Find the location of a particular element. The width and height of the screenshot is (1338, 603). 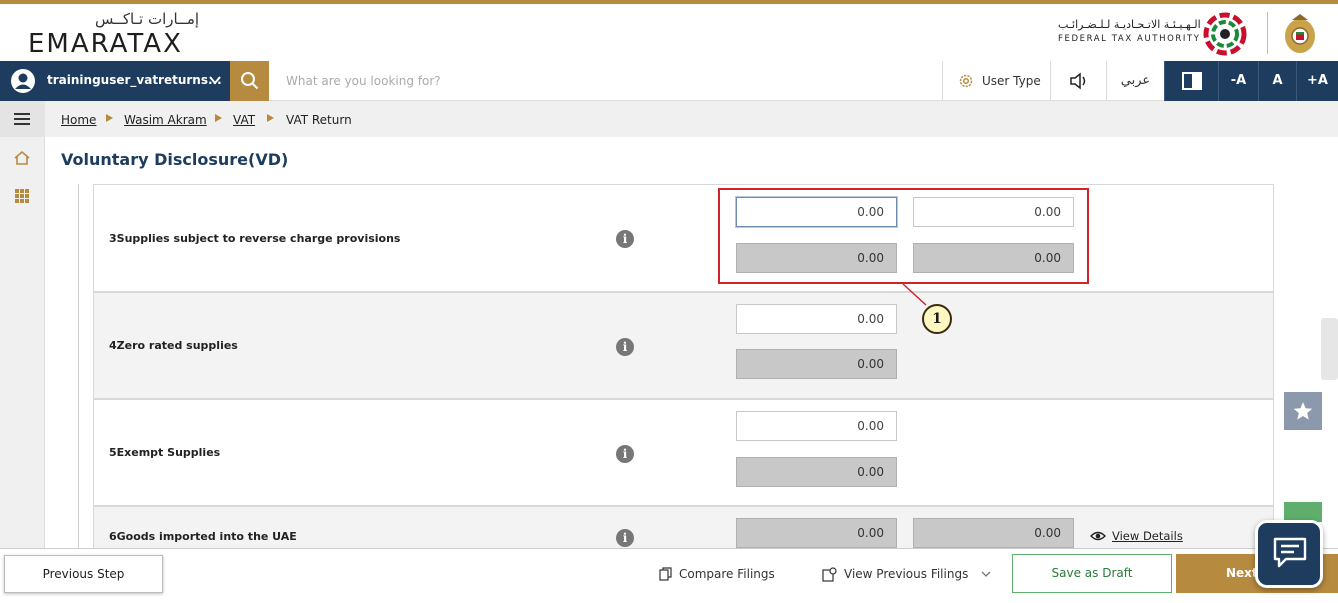

favorite-button is located at coordinates (1303, 411).